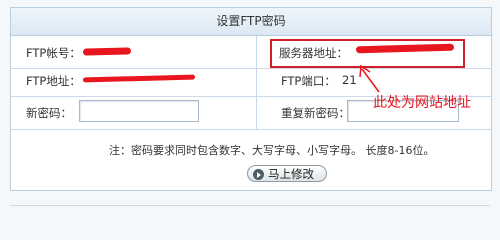 Image resolution: width=500 pixels, height=240 pixels. Describe the element at coordinates (139, 111) in the screenshot. I see `new-password-field` at that location.